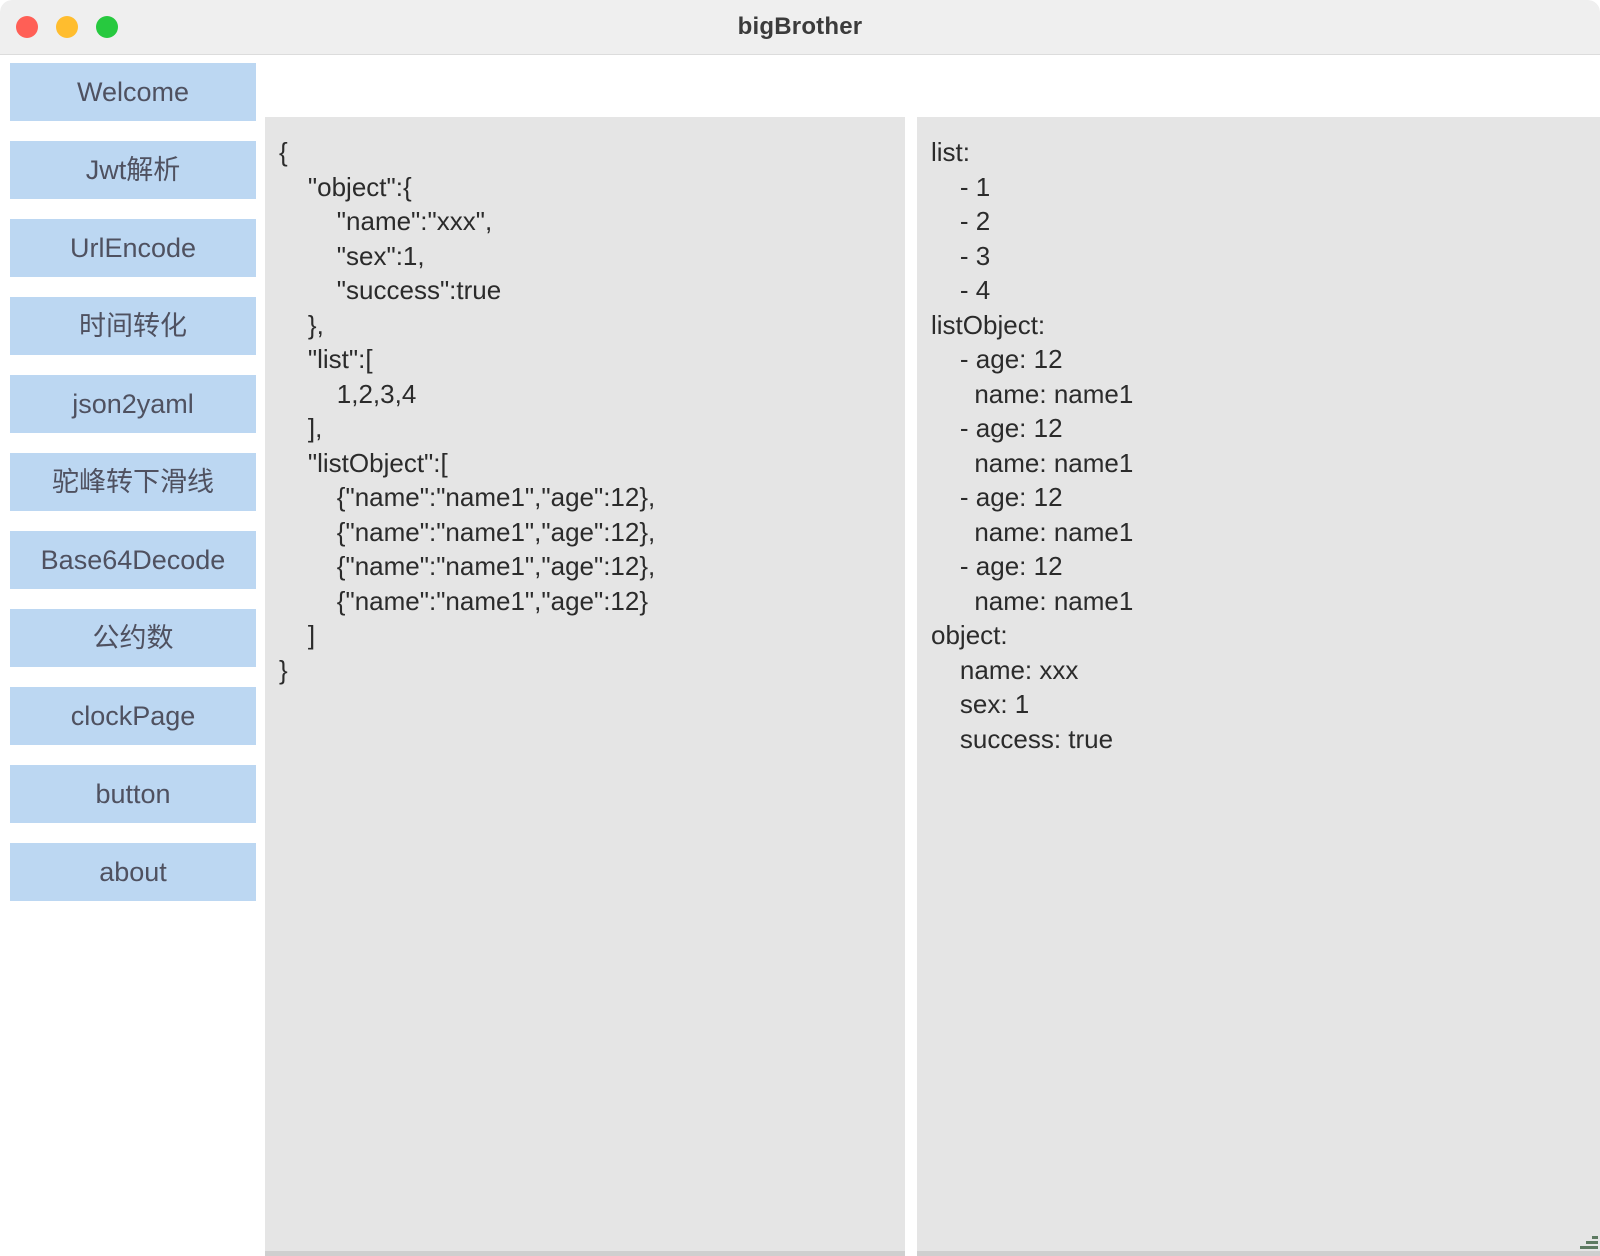  I want to click on sidebar-item-base64decode: Base64Decode, so click(133, 560).